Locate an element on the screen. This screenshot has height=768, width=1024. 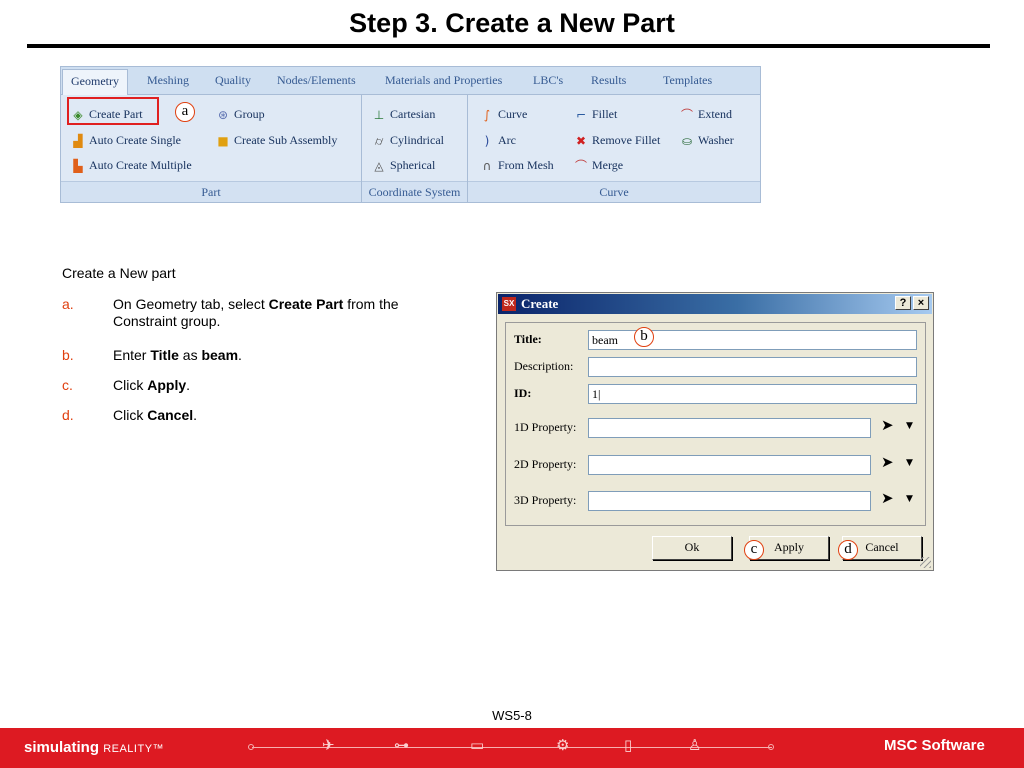
step-letter: b. is located at coordinates (68, 355).